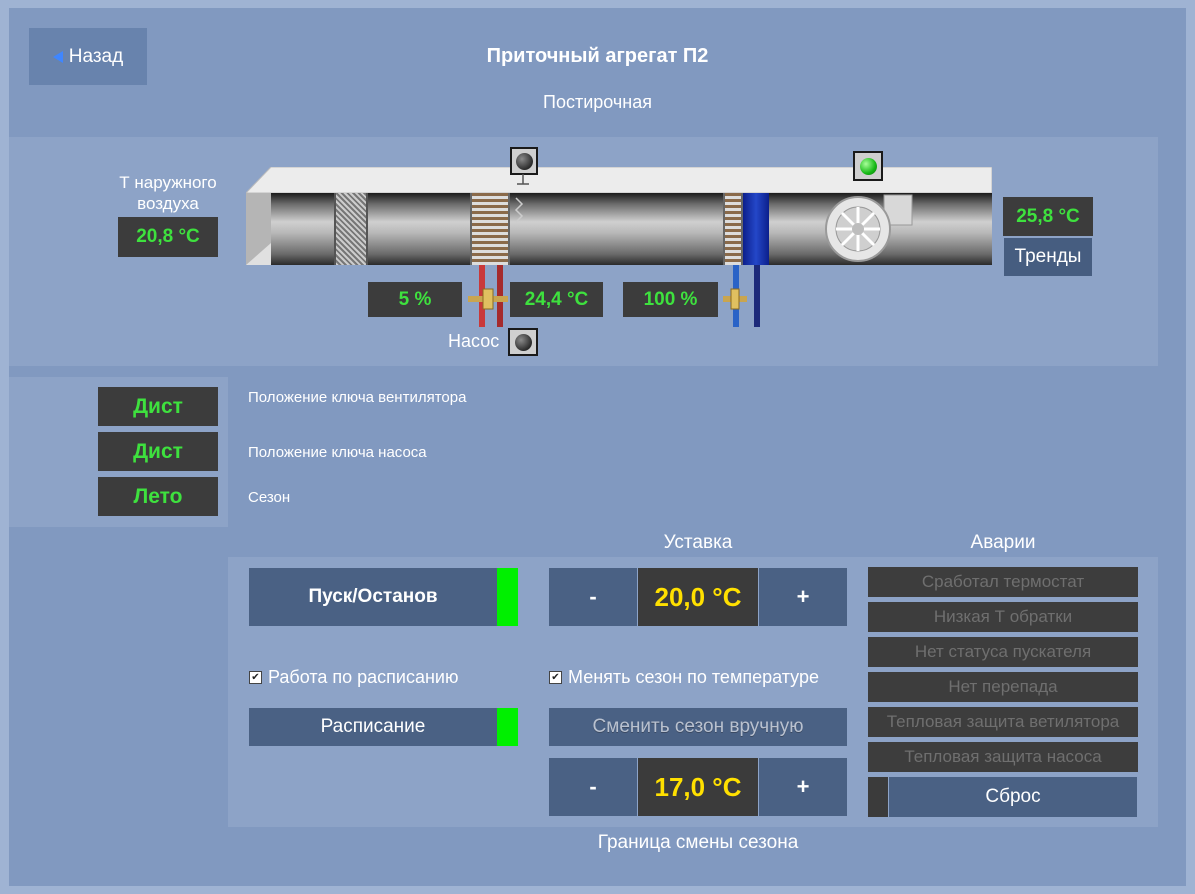 This screenshot has width=1195, height=894. What do you see at coordinates (1003, 542) in the screenshot?
I see `alarms-header: Аварии` at bounding box center [1003, 542].